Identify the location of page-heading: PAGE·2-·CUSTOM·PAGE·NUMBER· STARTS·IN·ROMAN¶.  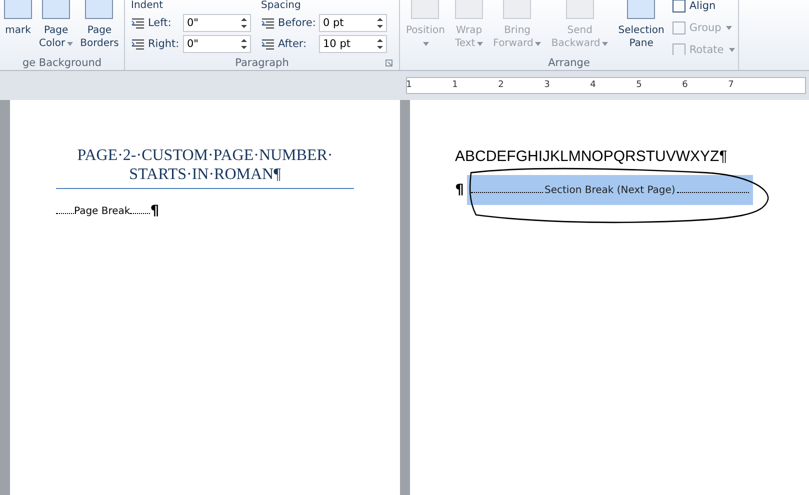
(205, 167).